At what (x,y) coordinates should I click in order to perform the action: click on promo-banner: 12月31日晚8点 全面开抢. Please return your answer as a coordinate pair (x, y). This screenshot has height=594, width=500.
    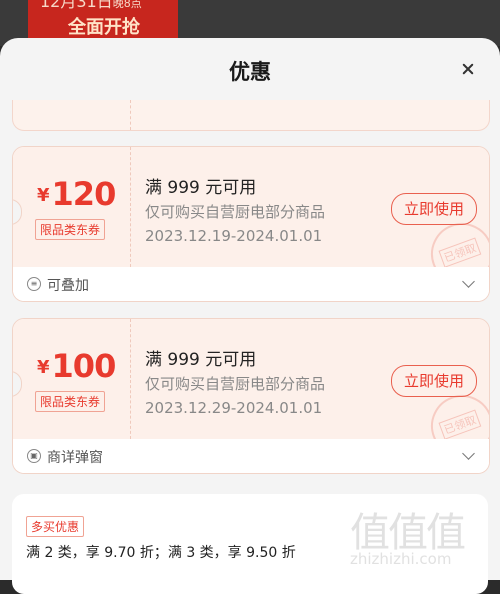
    Looking at the image, I should click on (103, 20).